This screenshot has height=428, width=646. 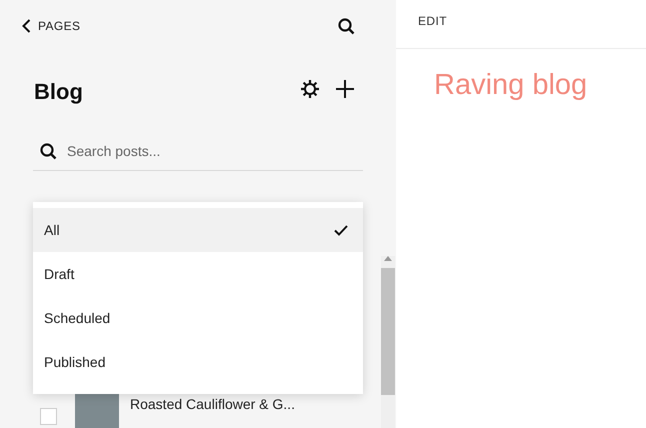 I want to click on blog-title: Blog, so click(x=58, y=92).